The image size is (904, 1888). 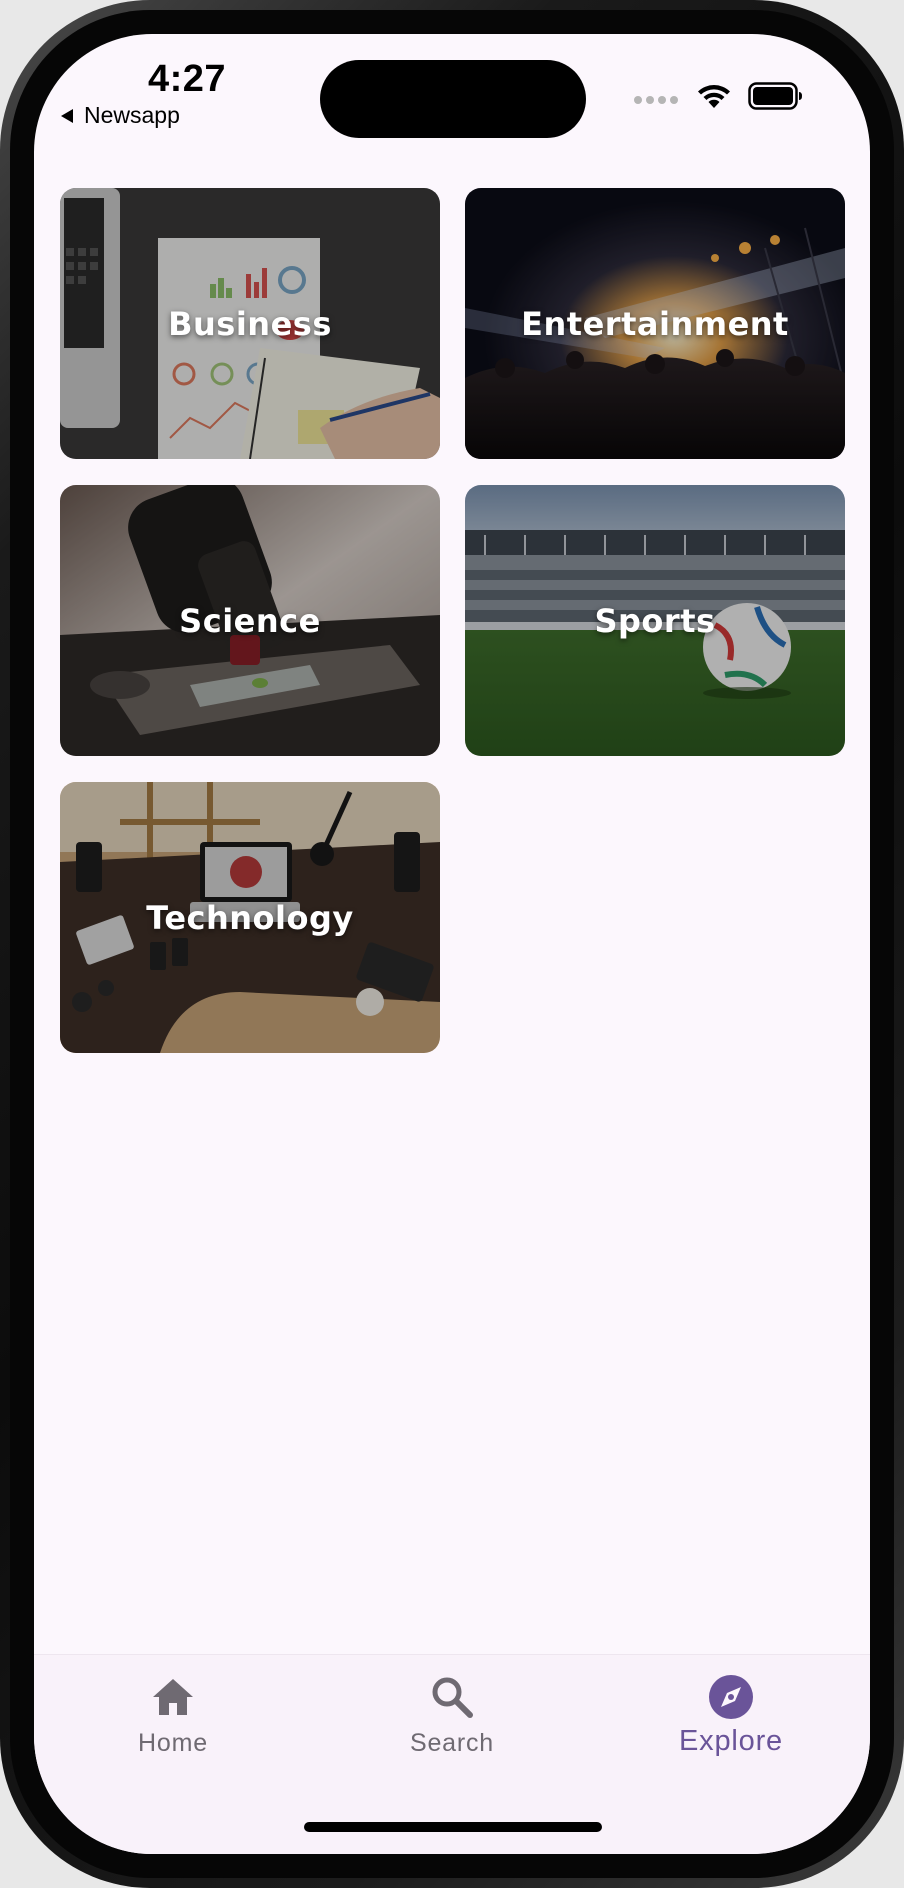 What do you see at coordinates (731, 1741) in the screenshot?
I see `nav-label-explore: Explore` at bounding box center [731, 1741].